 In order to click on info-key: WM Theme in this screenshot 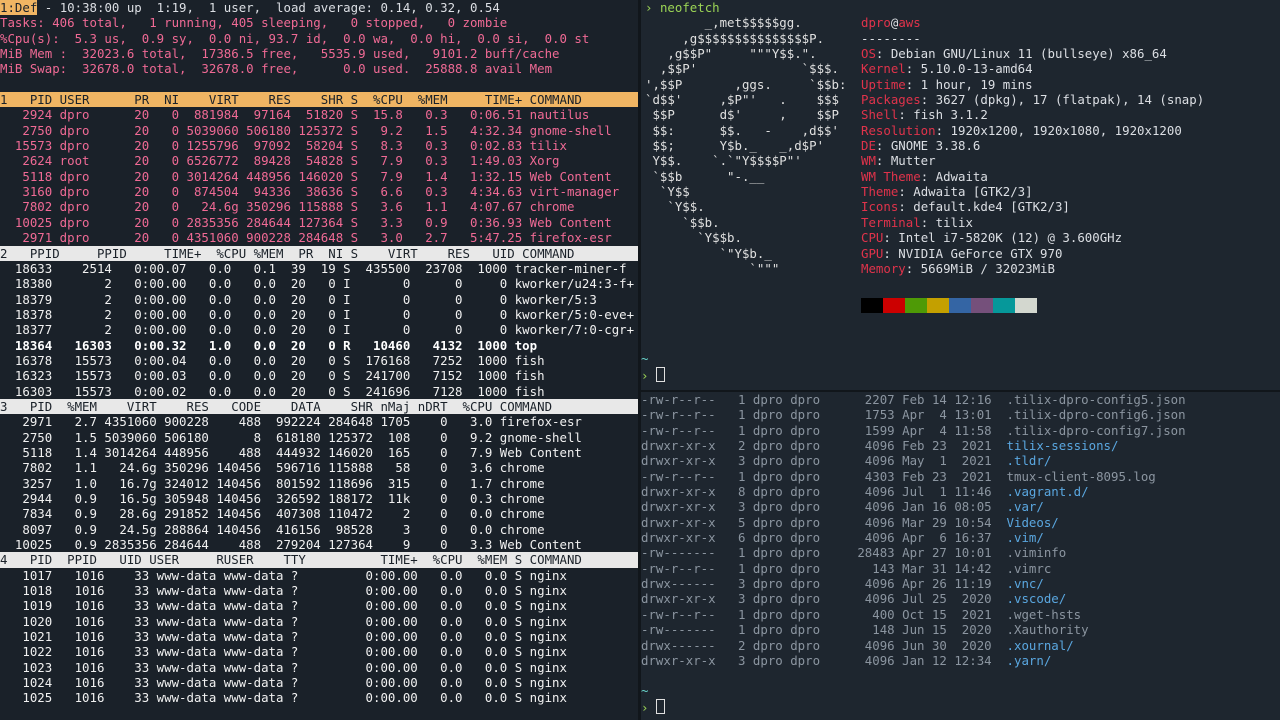, I will do `click(891, 176)`.